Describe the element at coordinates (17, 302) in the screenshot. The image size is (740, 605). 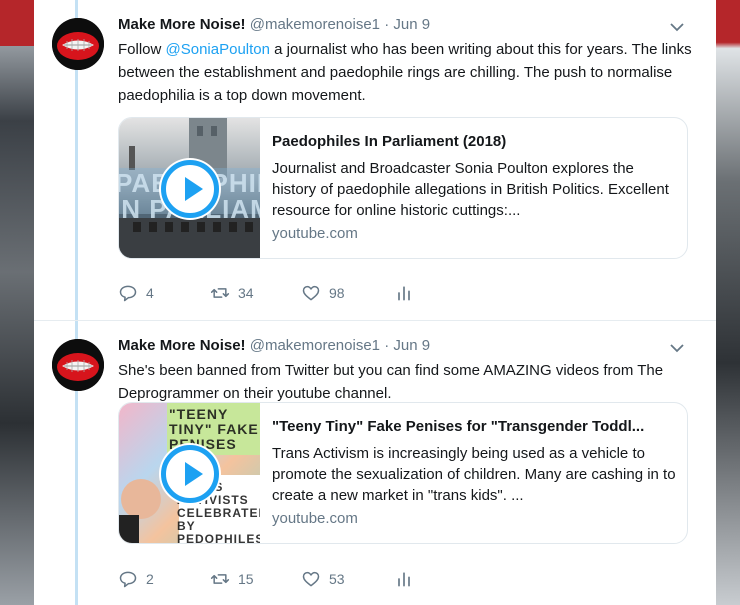
I see `background-left-edge` at that location.